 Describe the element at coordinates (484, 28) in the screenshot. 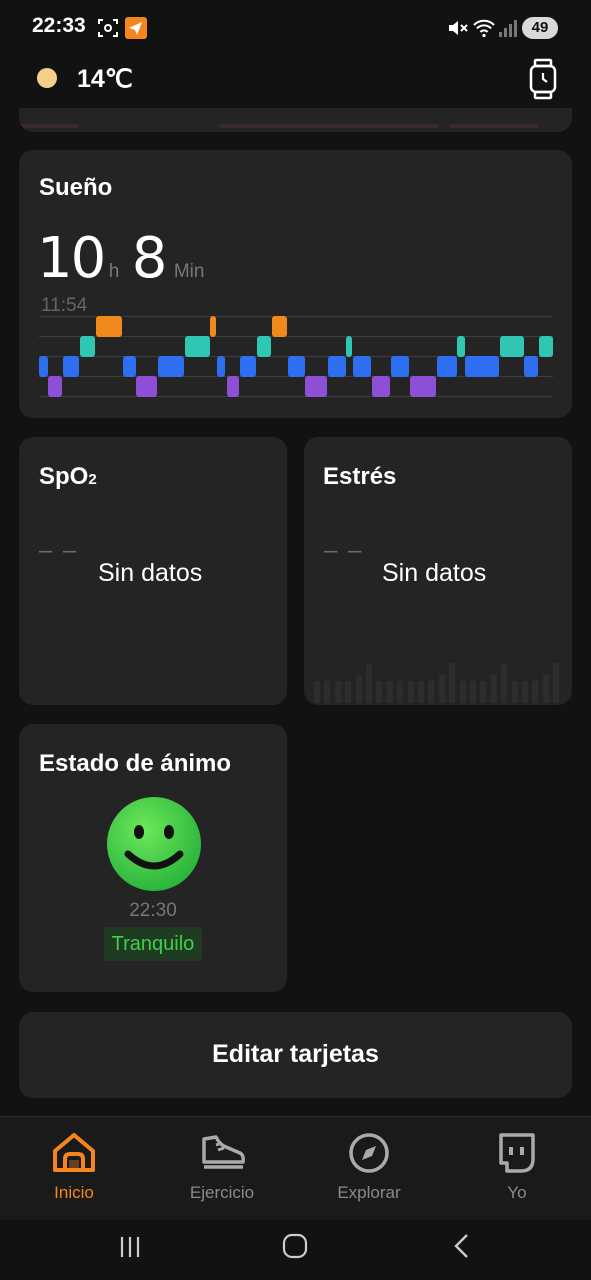

I see `wifi-icon` at that location.